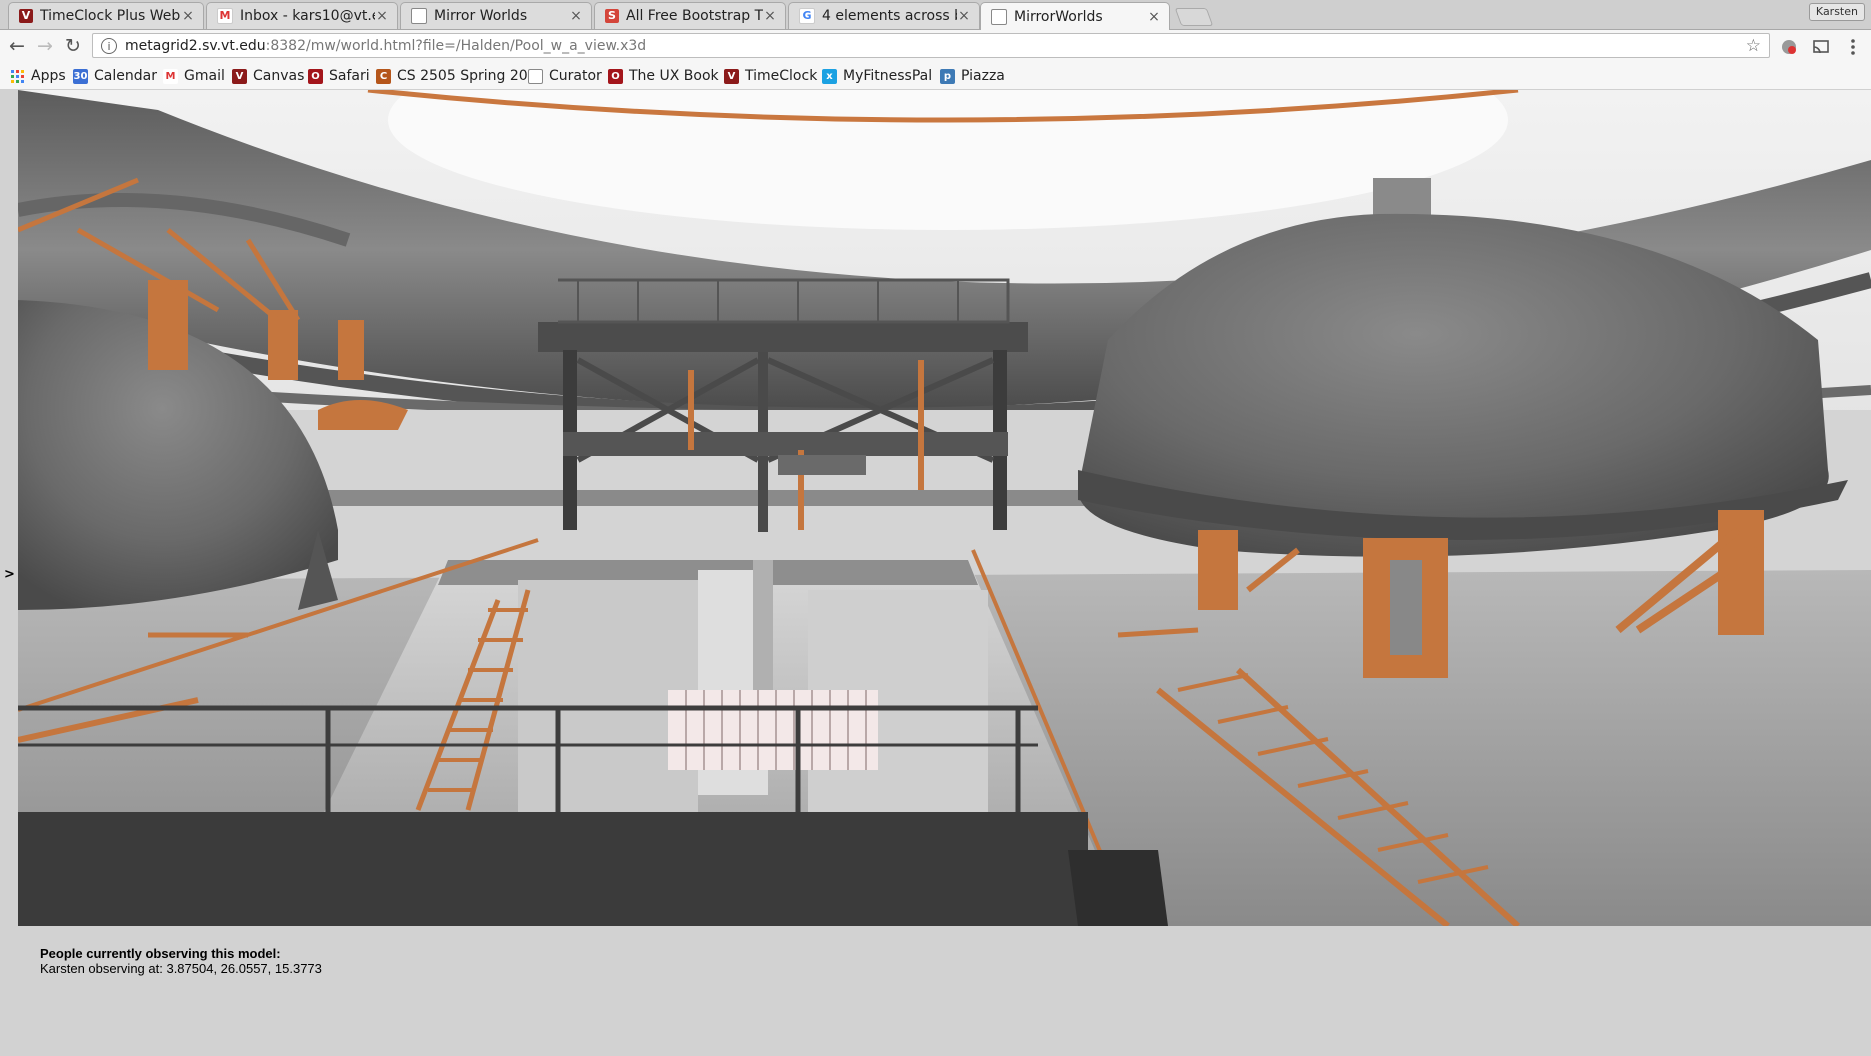  Describe the element at coordinates (807, 16) in the screenshot. I see `google-icon: G` at that location.